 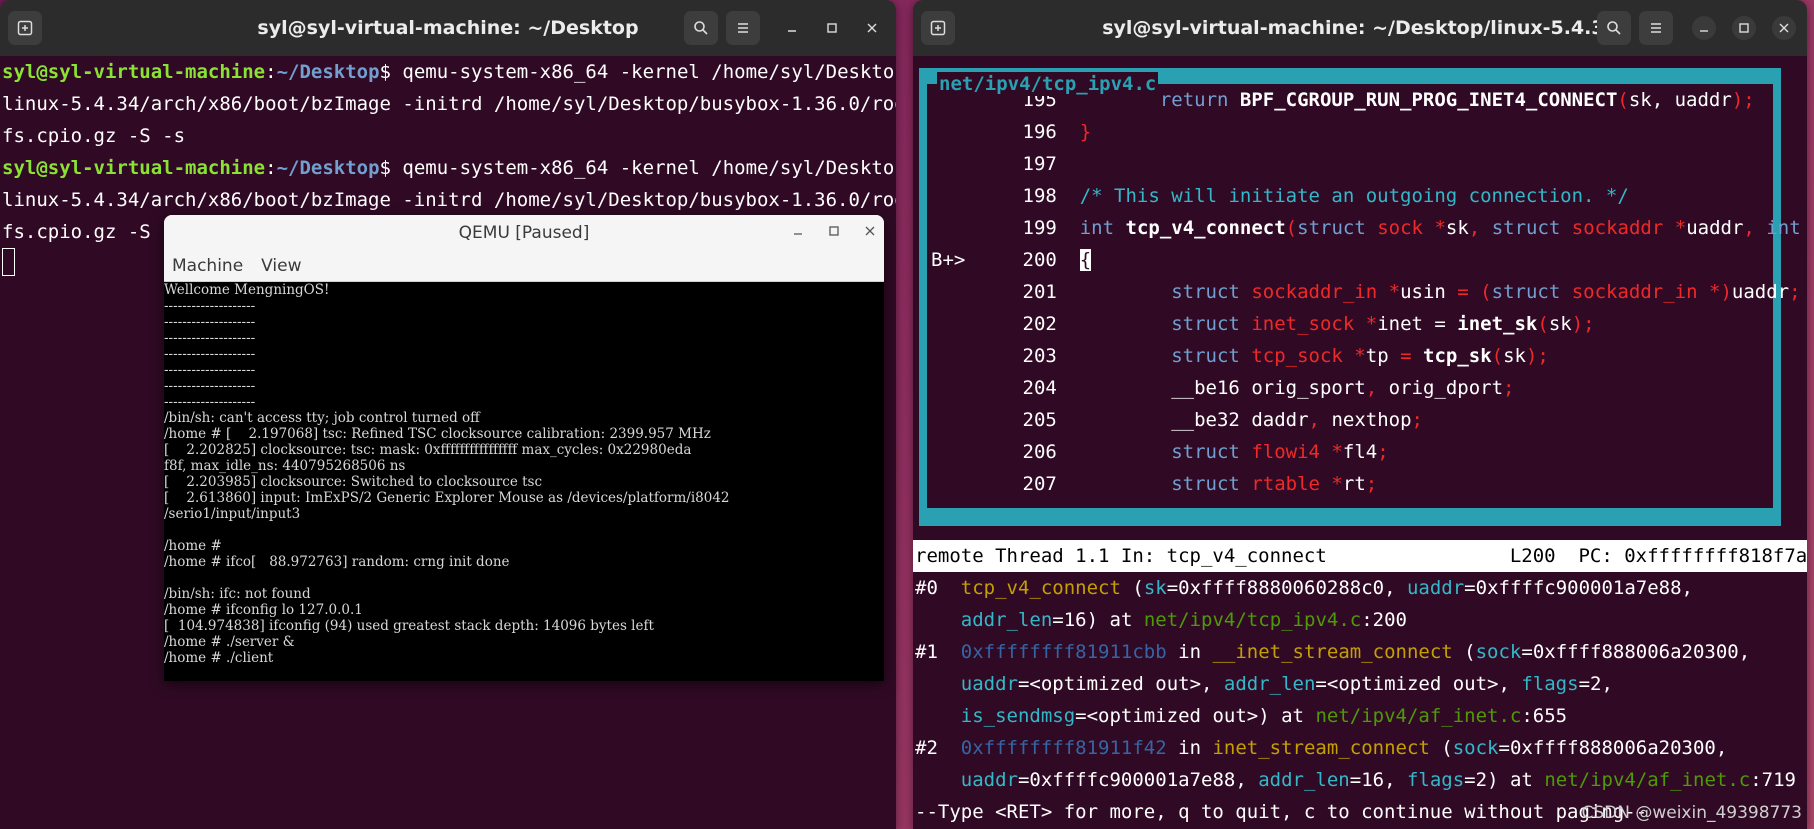 What do you see at coordinates (1268, 388) in the screenshot?
I see `source-line: 204 __be16 orig_sport, orig_dport;` at bounding box center [1268, 388].